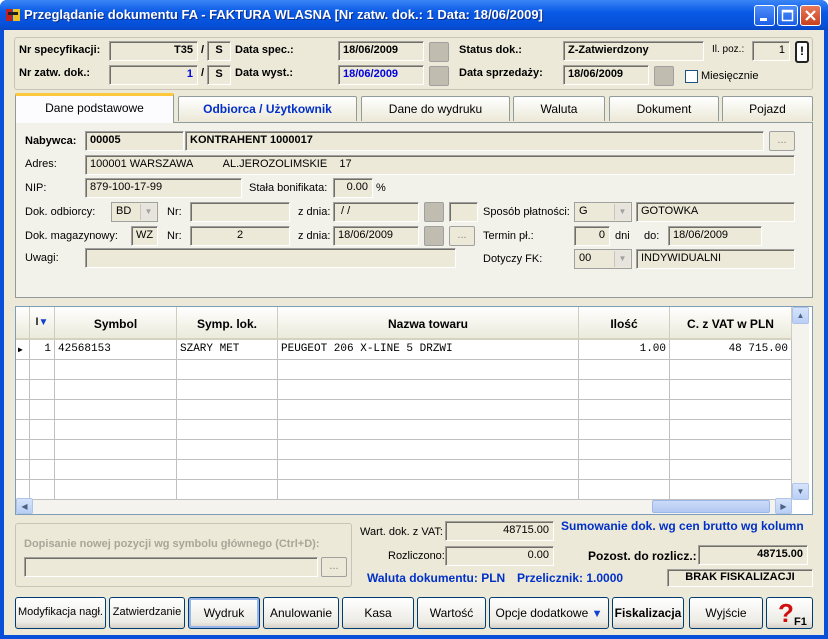 Image resolution: width=828 pixels, height=639 pixels. I want to click on col-symp-lok: Symp. lok., so click(227, 323).